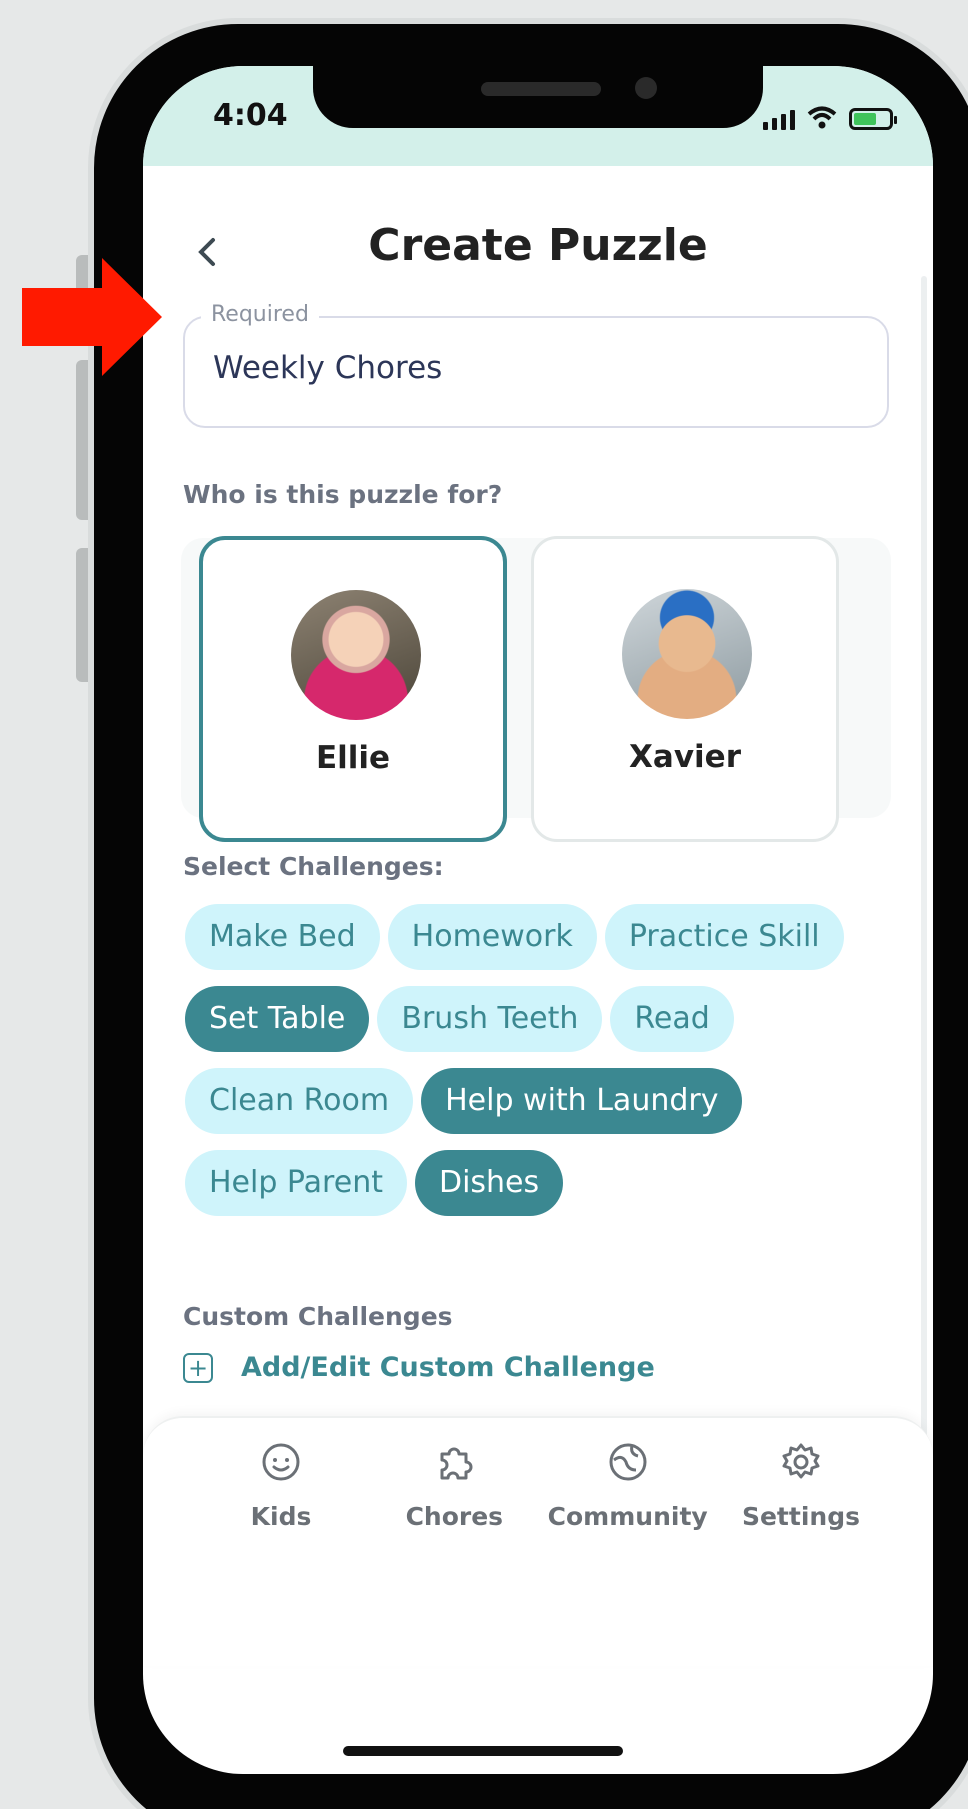  What do you see at coordinates (873, 119) in the screenshot?
I see `battery-icon` at bounding box center [873, 119].